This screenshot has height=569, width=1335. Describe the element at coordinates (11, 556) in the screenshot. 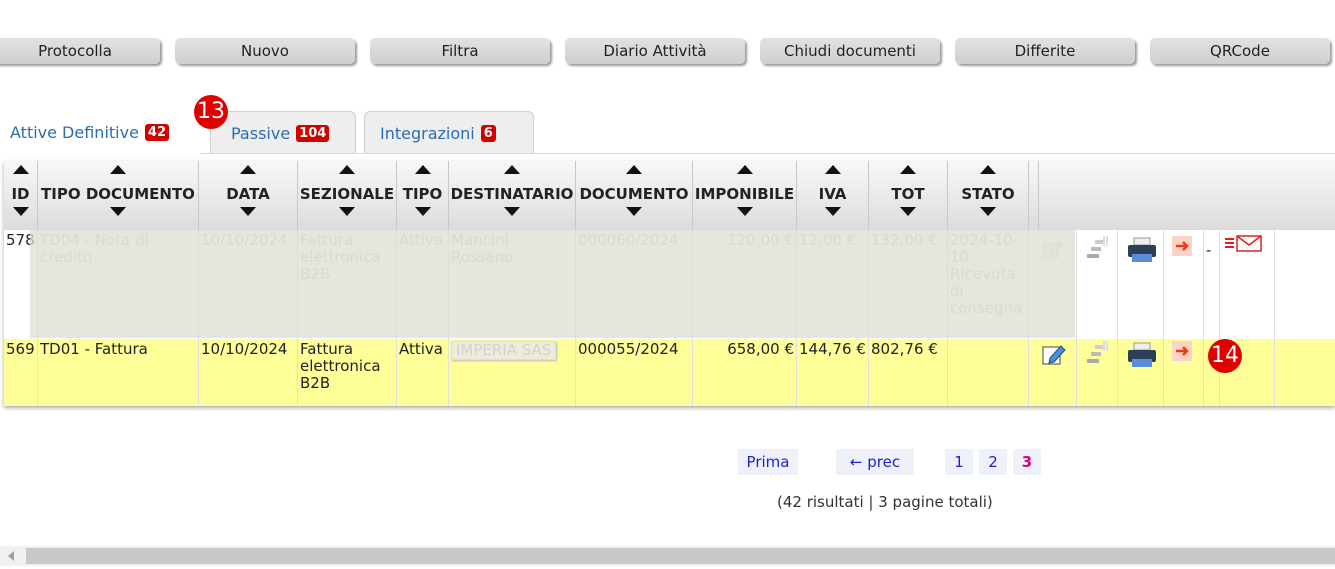

I see `scroll-left-icon` at that location.